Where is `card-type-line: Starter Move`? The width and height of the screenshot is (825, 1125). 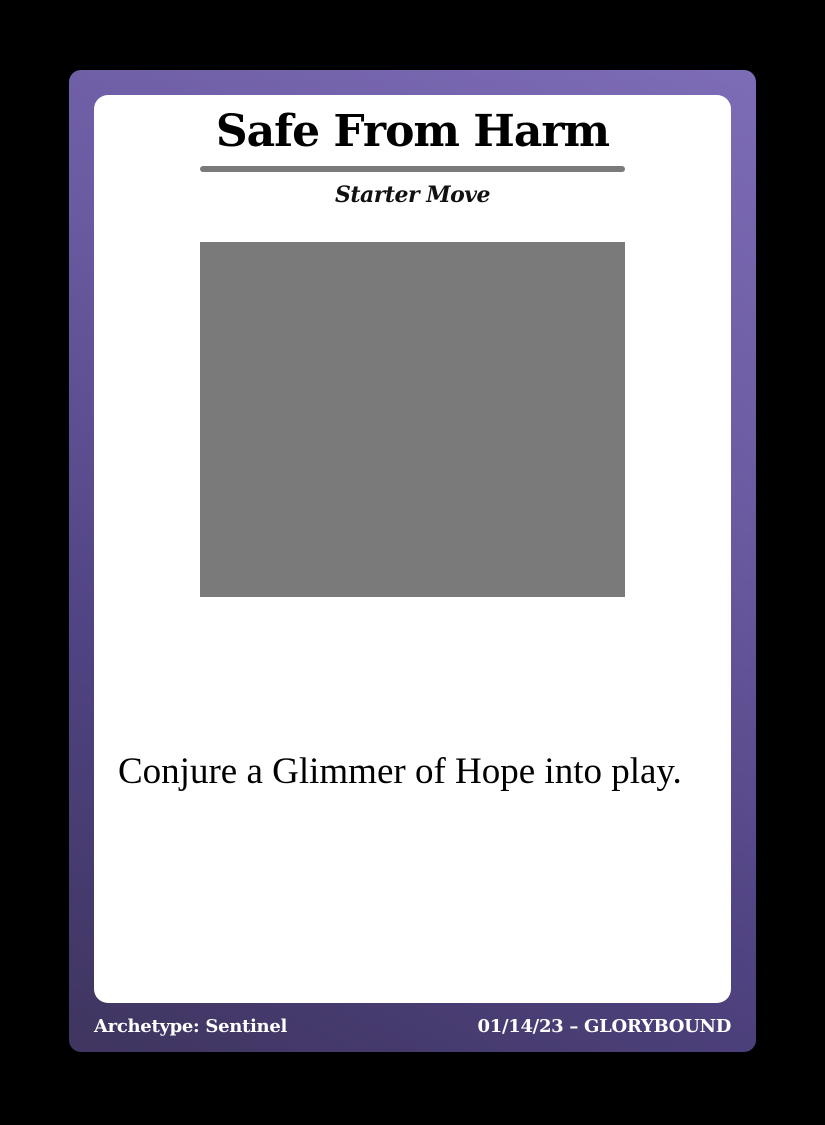 card-type-line: Starter Move is located at coordinates (412, 195).